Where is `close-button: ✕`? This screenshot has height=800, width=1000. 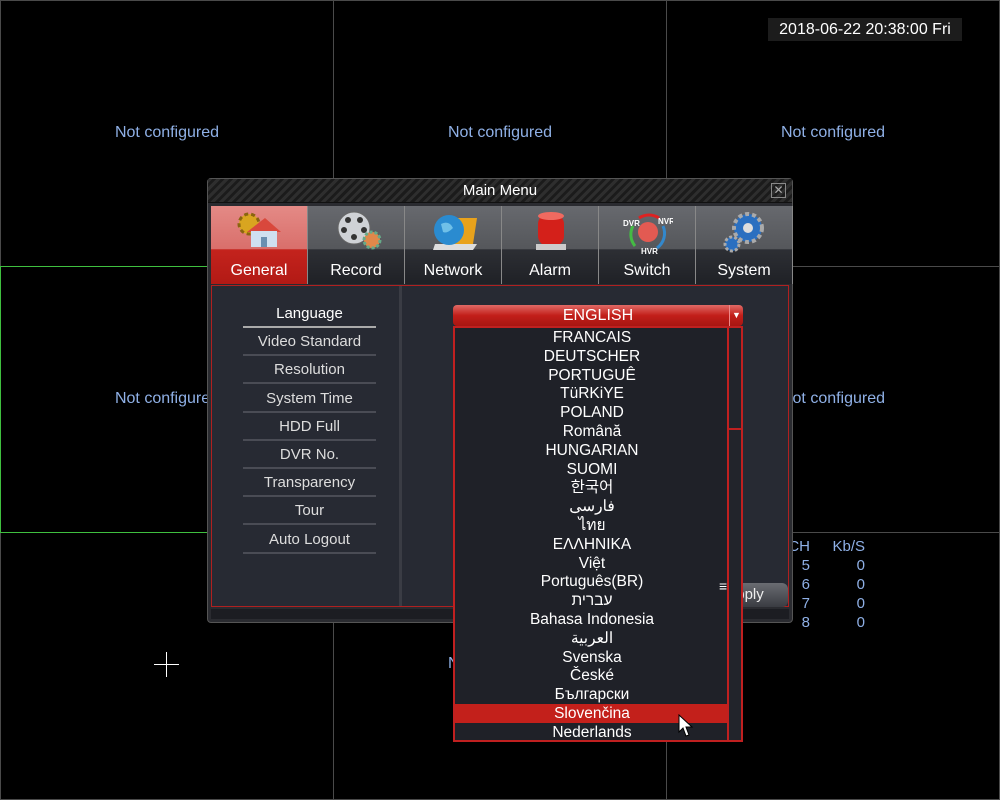 close-button: ✕ is located at coordinates (778, 190).